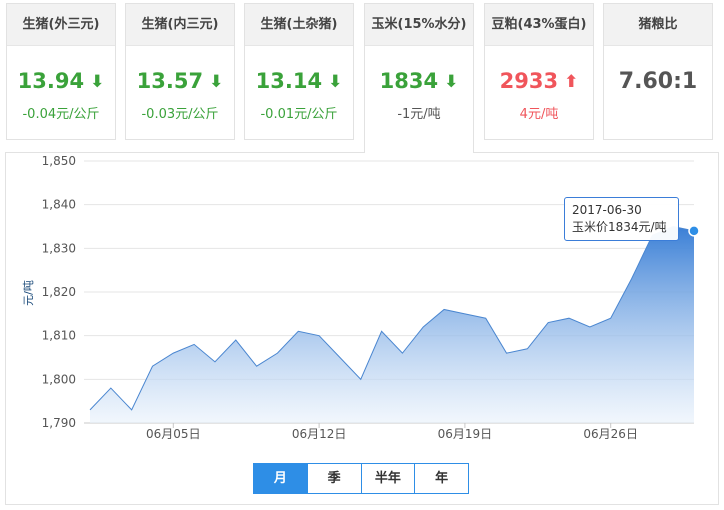 The width and height of the screenshot is (724, 510). What do you see at coordinates (335, 478) in the screenshot?
I see `range-tab-quarter: 季` at bounding box center [335, 478].